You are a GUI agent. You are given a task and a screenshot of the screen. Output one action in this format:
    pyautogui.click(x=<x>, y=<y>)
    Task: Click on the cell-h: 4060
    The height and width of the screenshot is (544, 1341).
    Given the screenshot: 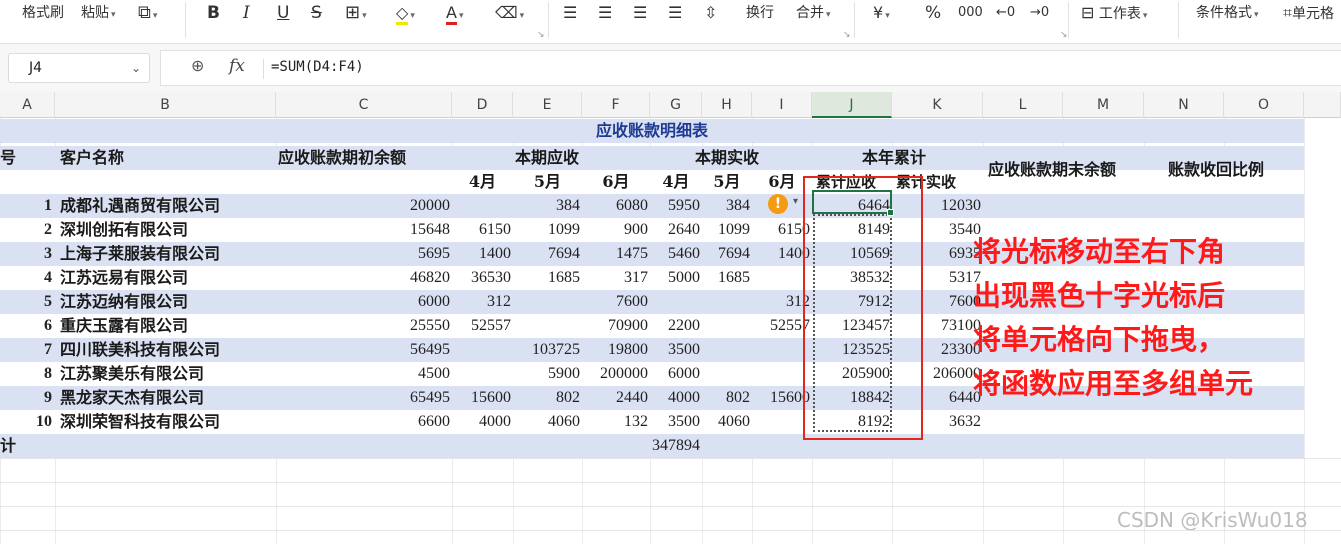 What is the action you would take?
    pyautogui.click(x=726, y=422)
    